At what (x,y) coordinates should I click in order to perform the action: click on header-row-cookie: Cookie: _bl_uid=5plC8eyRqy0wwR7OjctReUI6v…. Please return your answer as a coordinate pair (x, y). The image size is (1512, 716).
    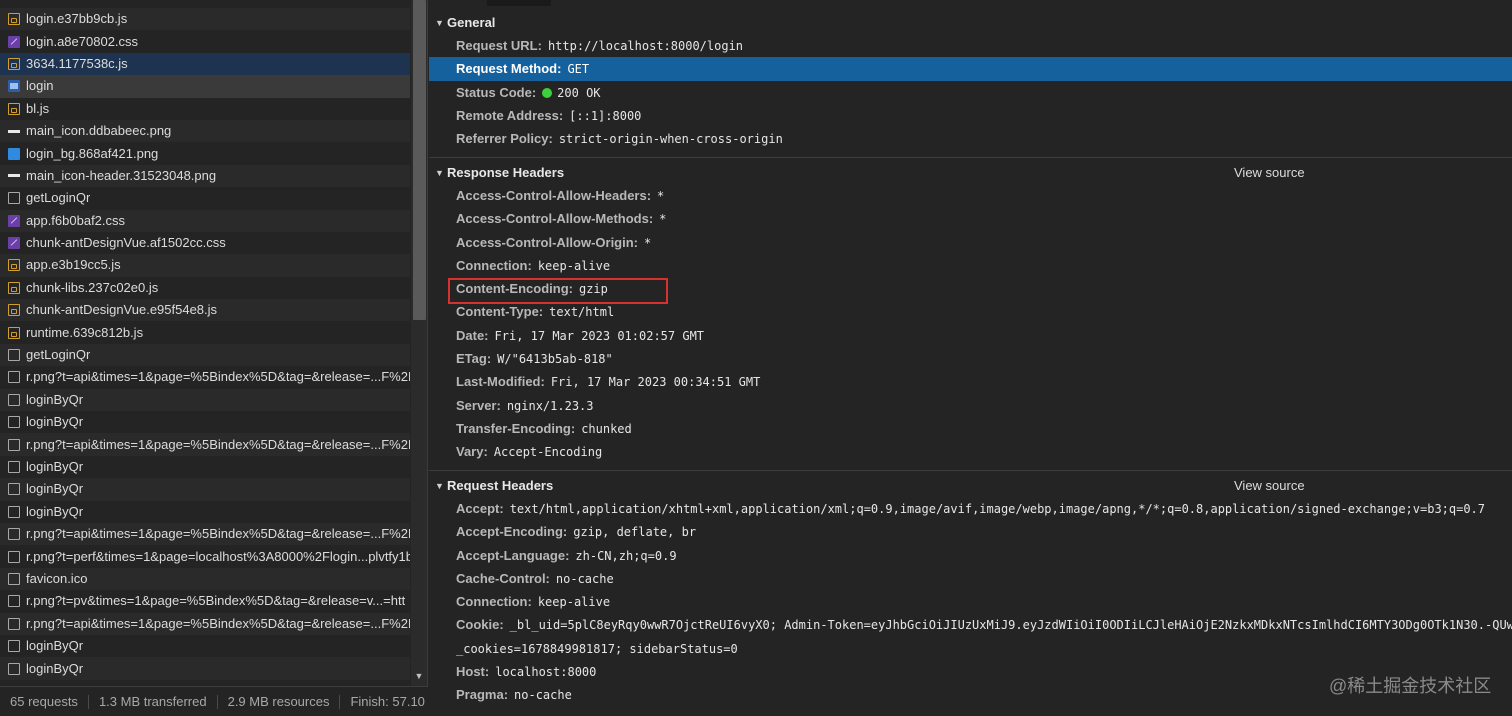
    Looking at the image, I should click on (970, 624).